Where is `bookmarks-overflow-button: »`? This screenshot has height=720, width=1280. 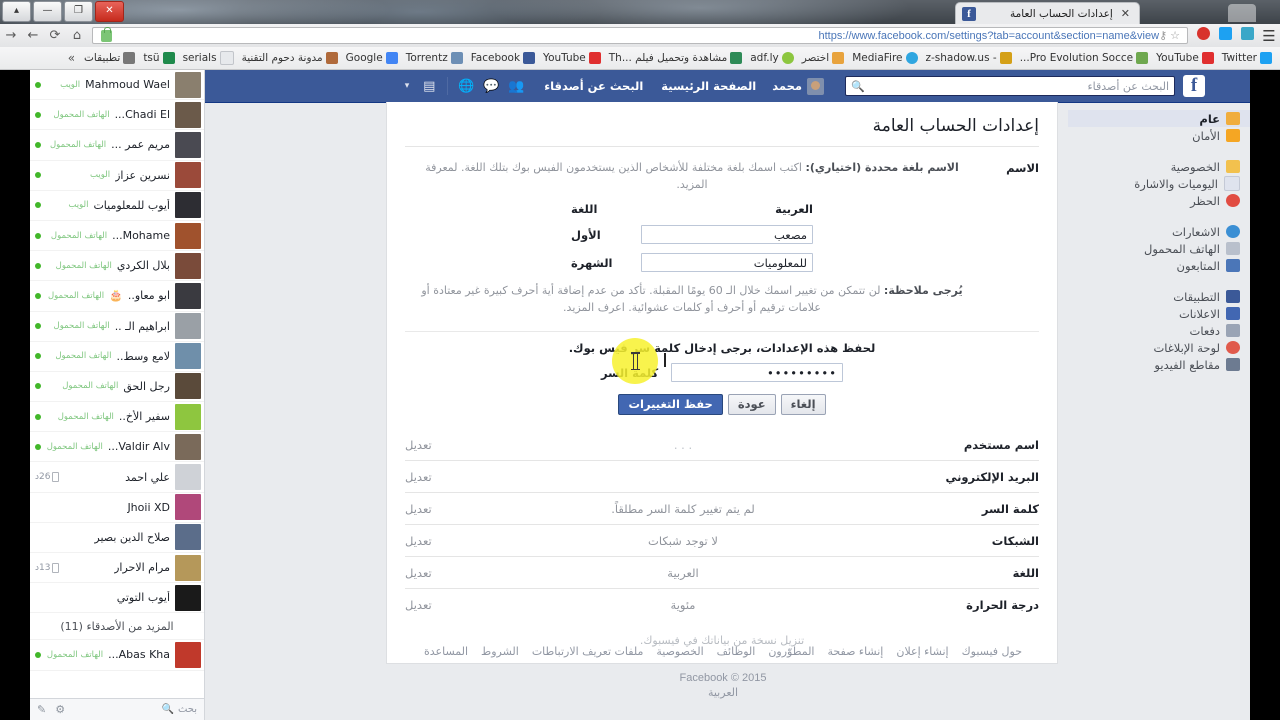 bookmarks-overflow-button: » is located at coordinates (71, 58).